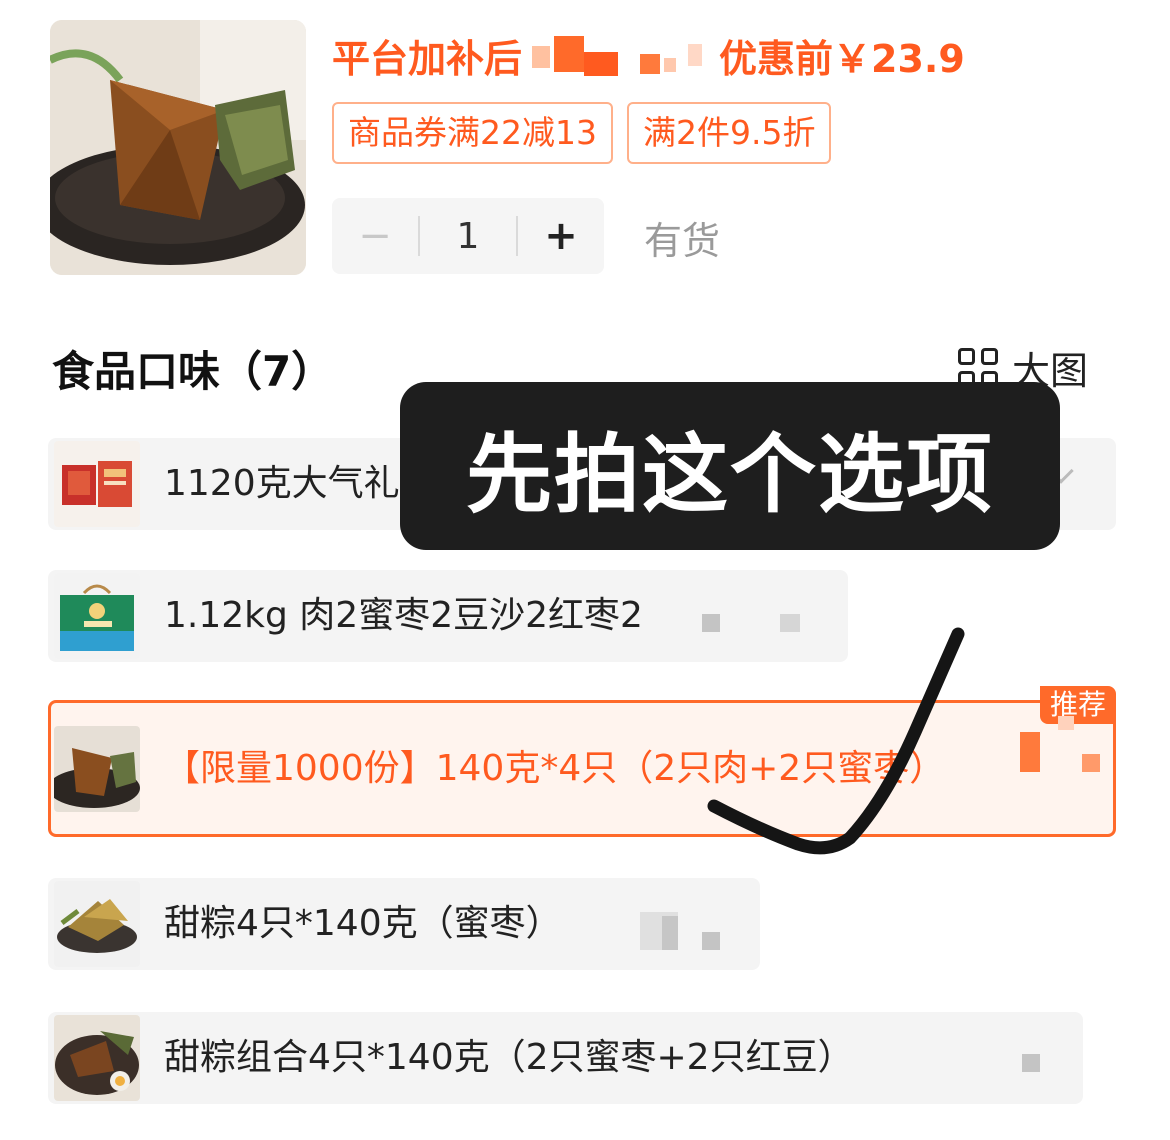  Describe the element at coordinates (620, 55) in the screenshot. I see `redacted-mosaic` at that location.